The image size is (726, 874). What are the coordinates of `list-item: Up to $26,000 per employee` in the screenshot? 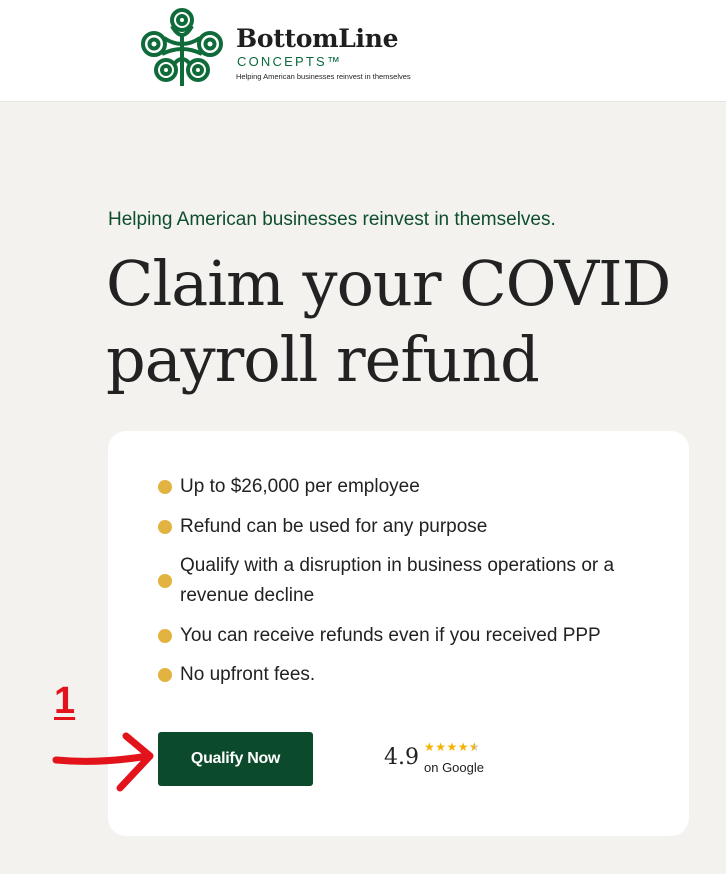 It's located at (403, 487).